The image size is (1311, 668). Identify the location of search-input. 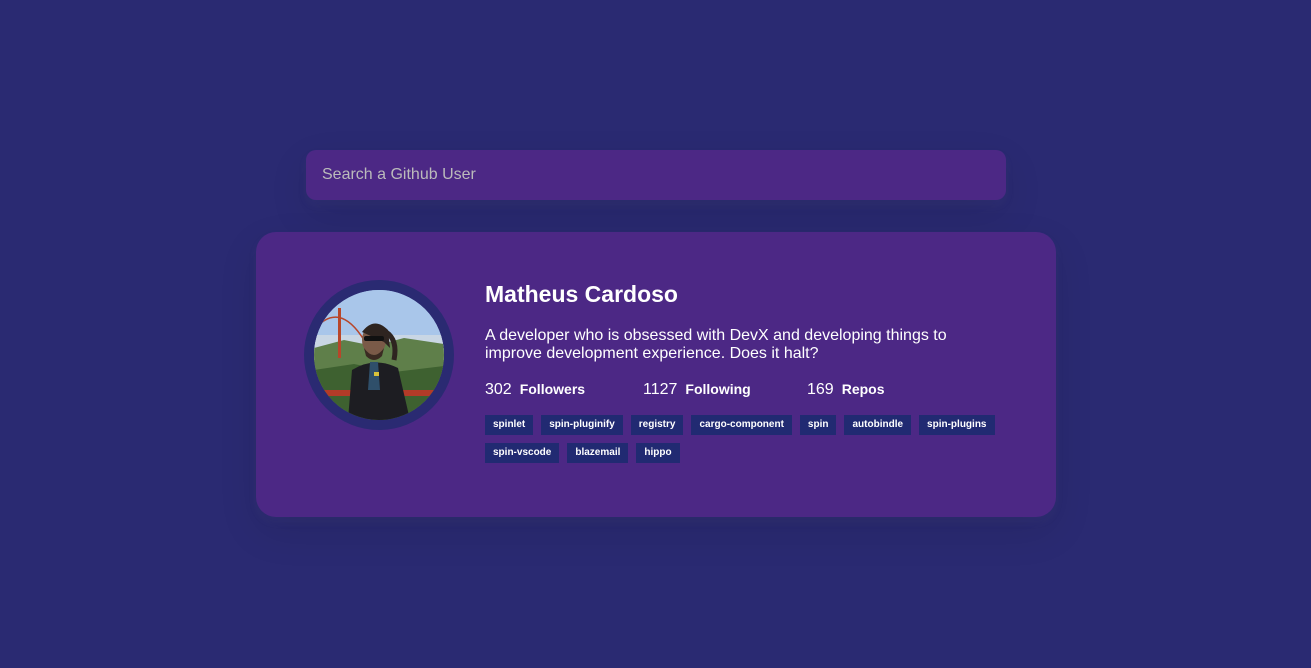
(656, 175).